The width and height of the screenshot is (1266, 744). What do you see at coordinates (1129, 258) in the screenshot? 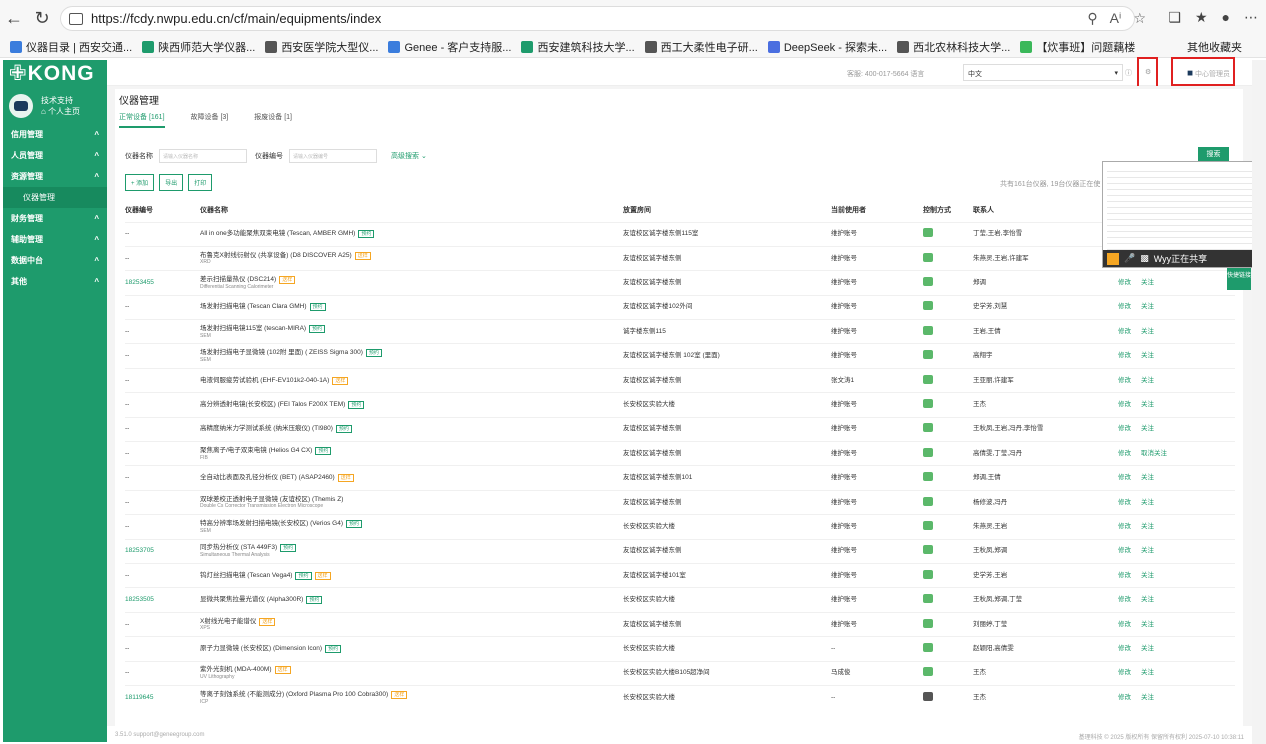
I see `mic-icon: 🎤` at bounding box center [1129, 258].